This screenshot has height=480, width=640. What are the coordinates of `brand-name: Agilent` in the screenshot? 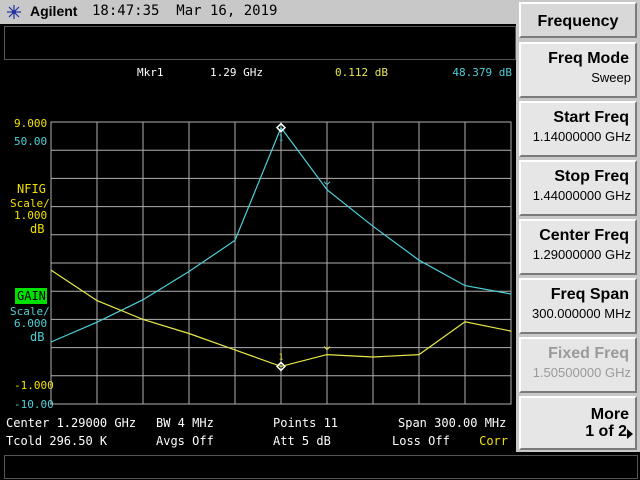 It's located at (54, 11).